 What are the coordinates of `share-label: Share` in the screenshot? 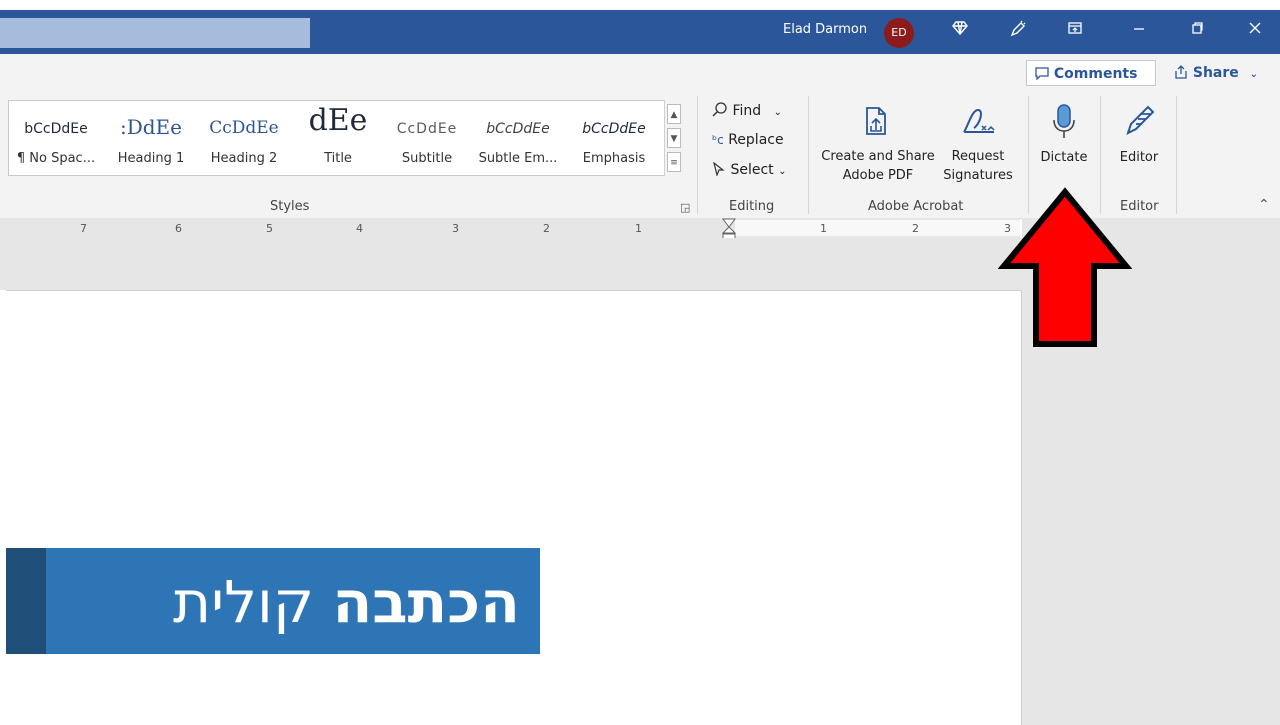 It's located at (1215, 73).